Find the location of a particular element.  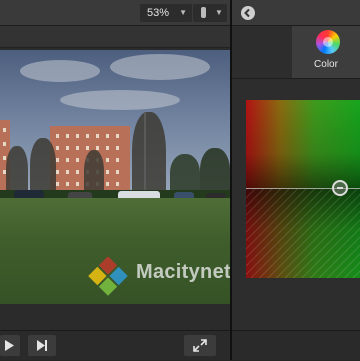

watermark-logo is located at coordinates (108, 276).